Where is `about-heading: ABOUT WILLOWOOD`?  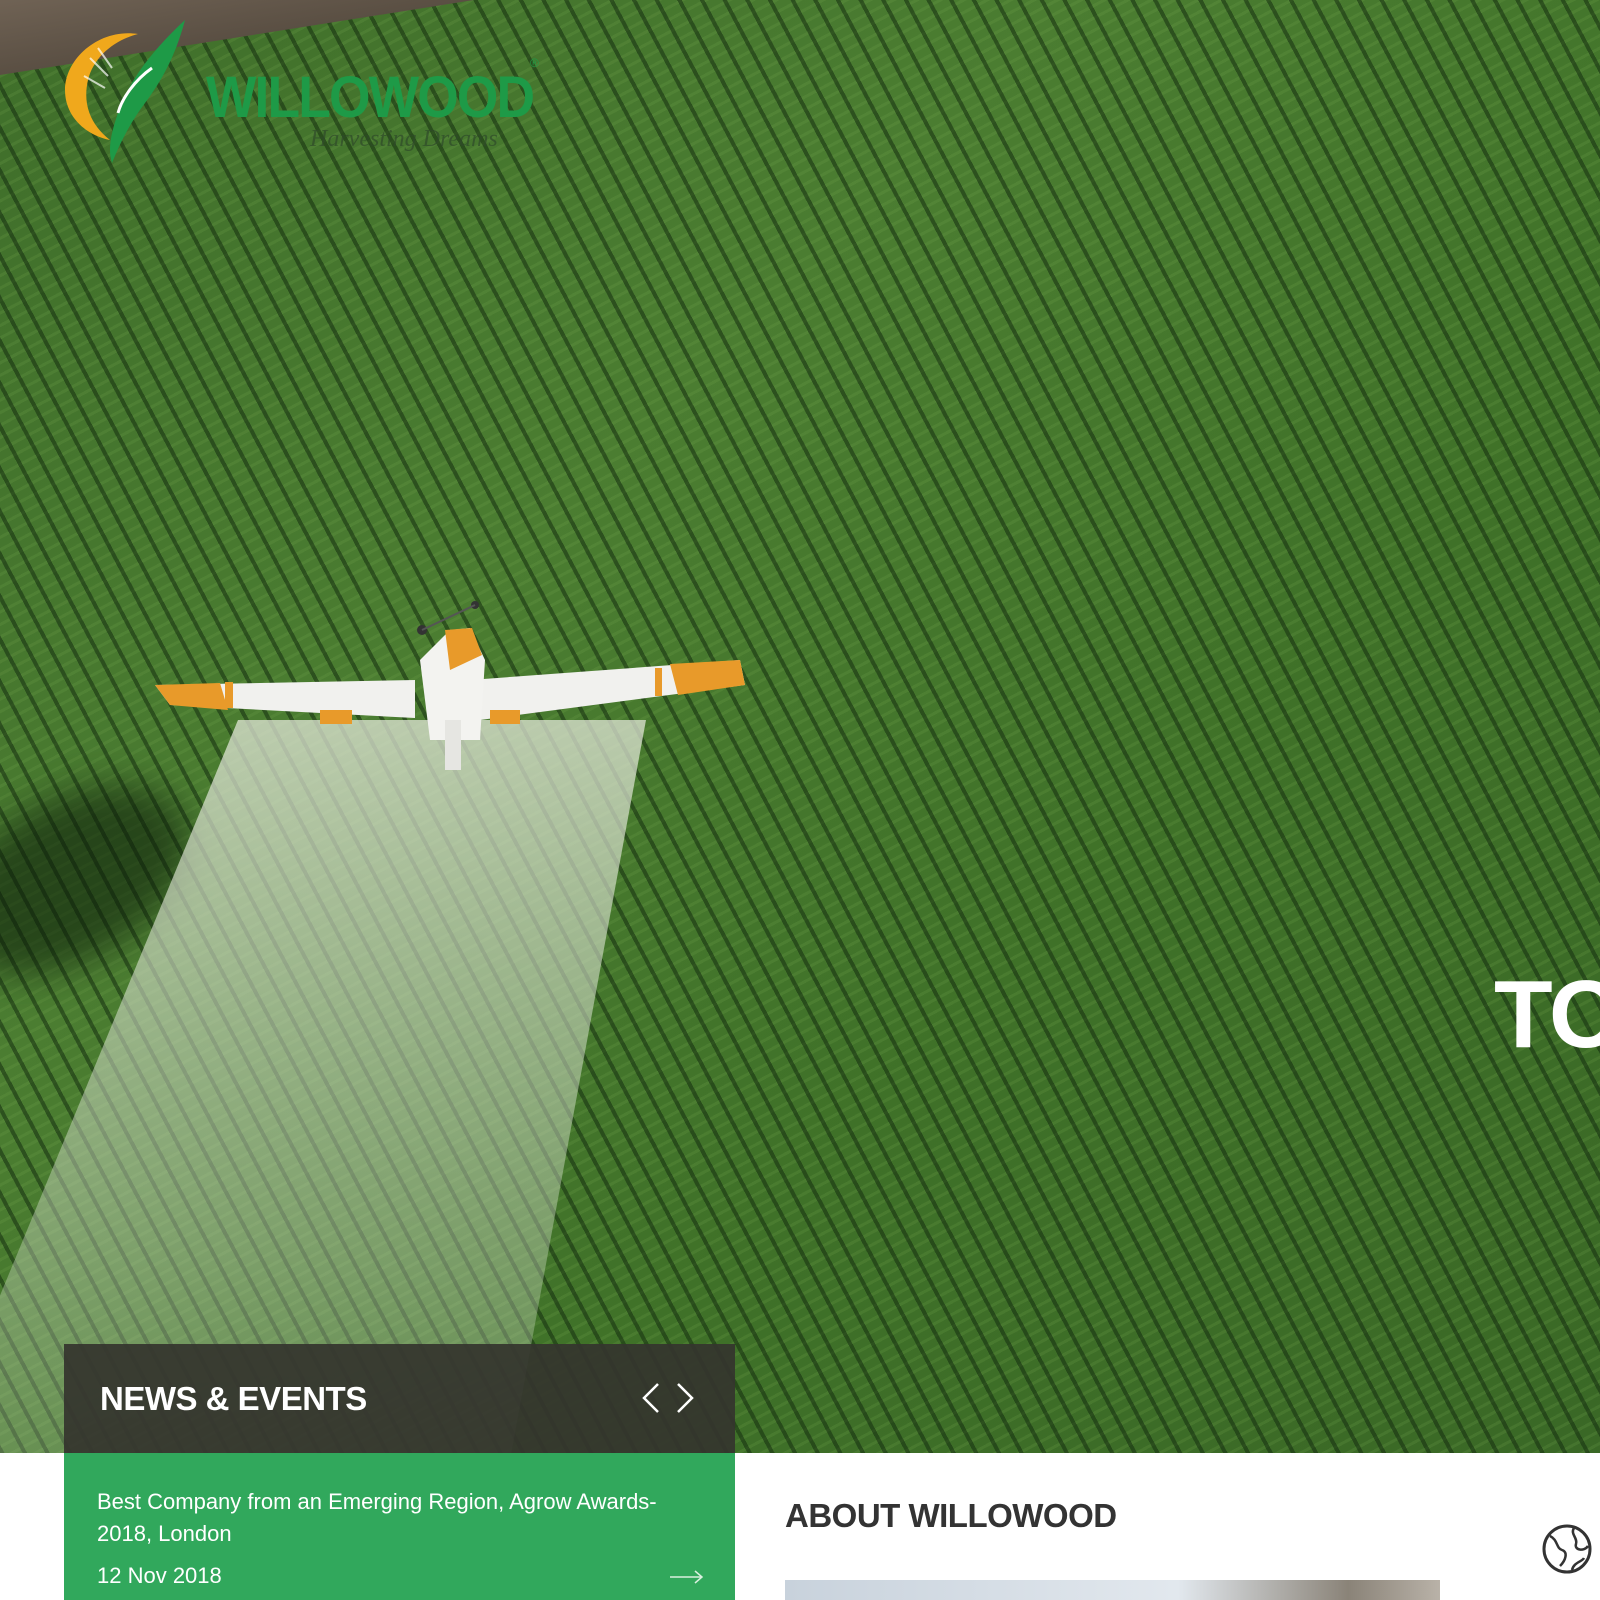
about-heading: ABOUT WILLOWOOD is located at coordinates (951, 1515).